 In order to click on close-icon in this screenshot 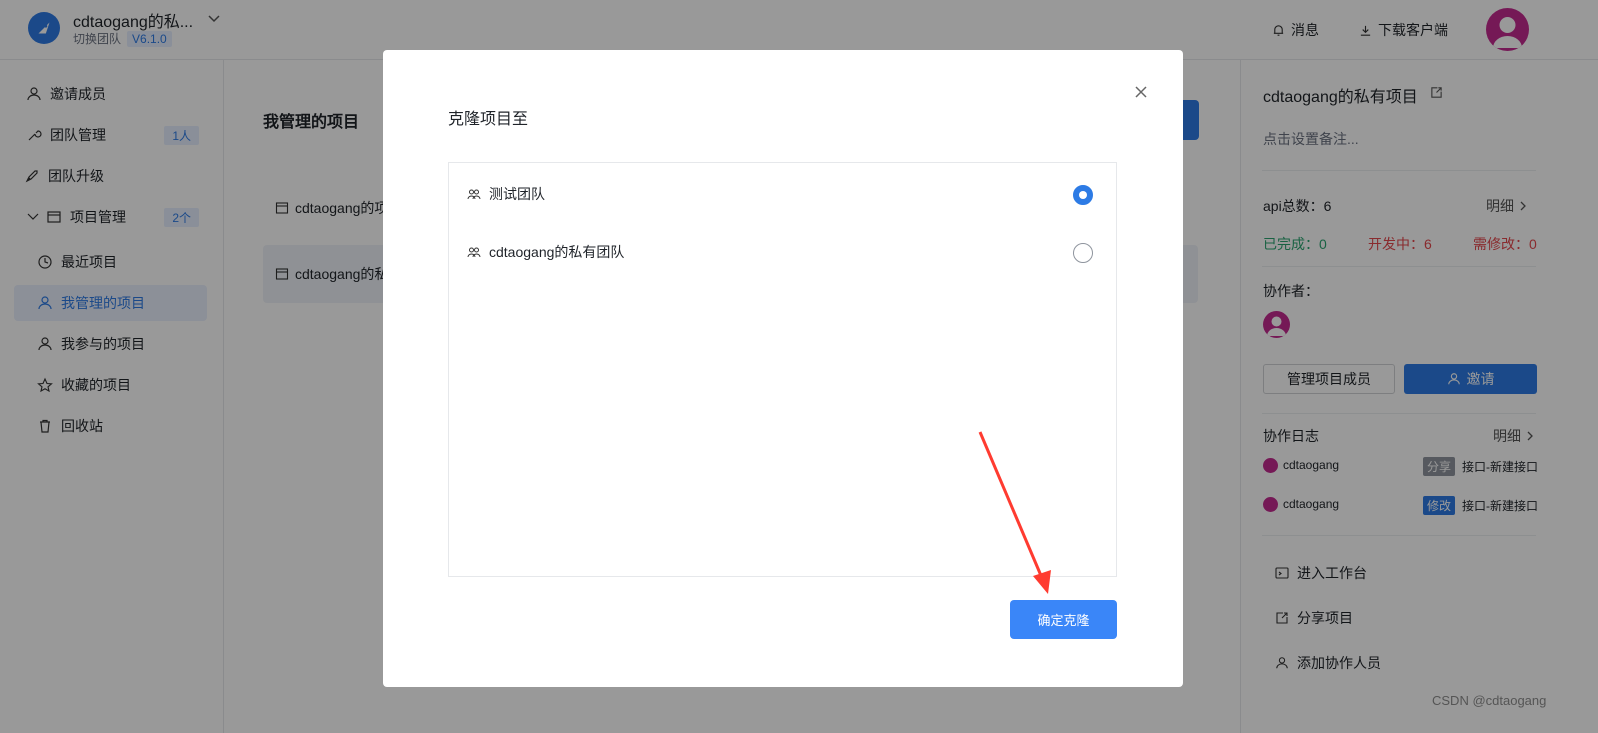, I will do `click(1141, 92)`.